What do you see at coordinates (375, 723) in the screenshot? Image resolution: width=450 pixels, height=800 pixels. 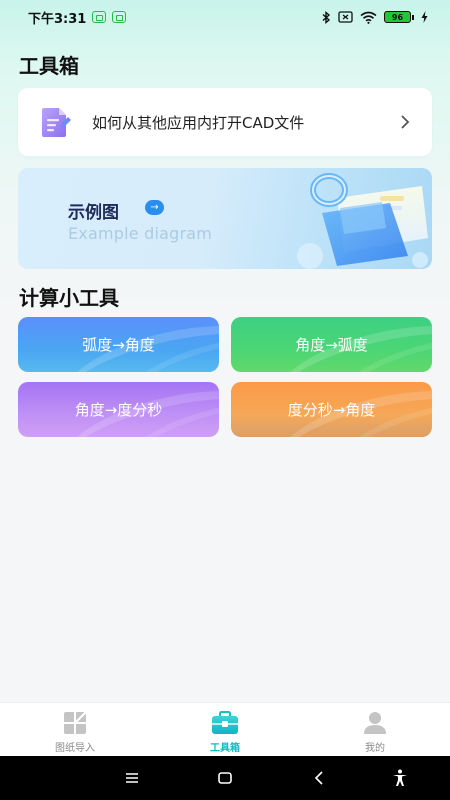 I see `user-icon` at bounding box center [375, 723].